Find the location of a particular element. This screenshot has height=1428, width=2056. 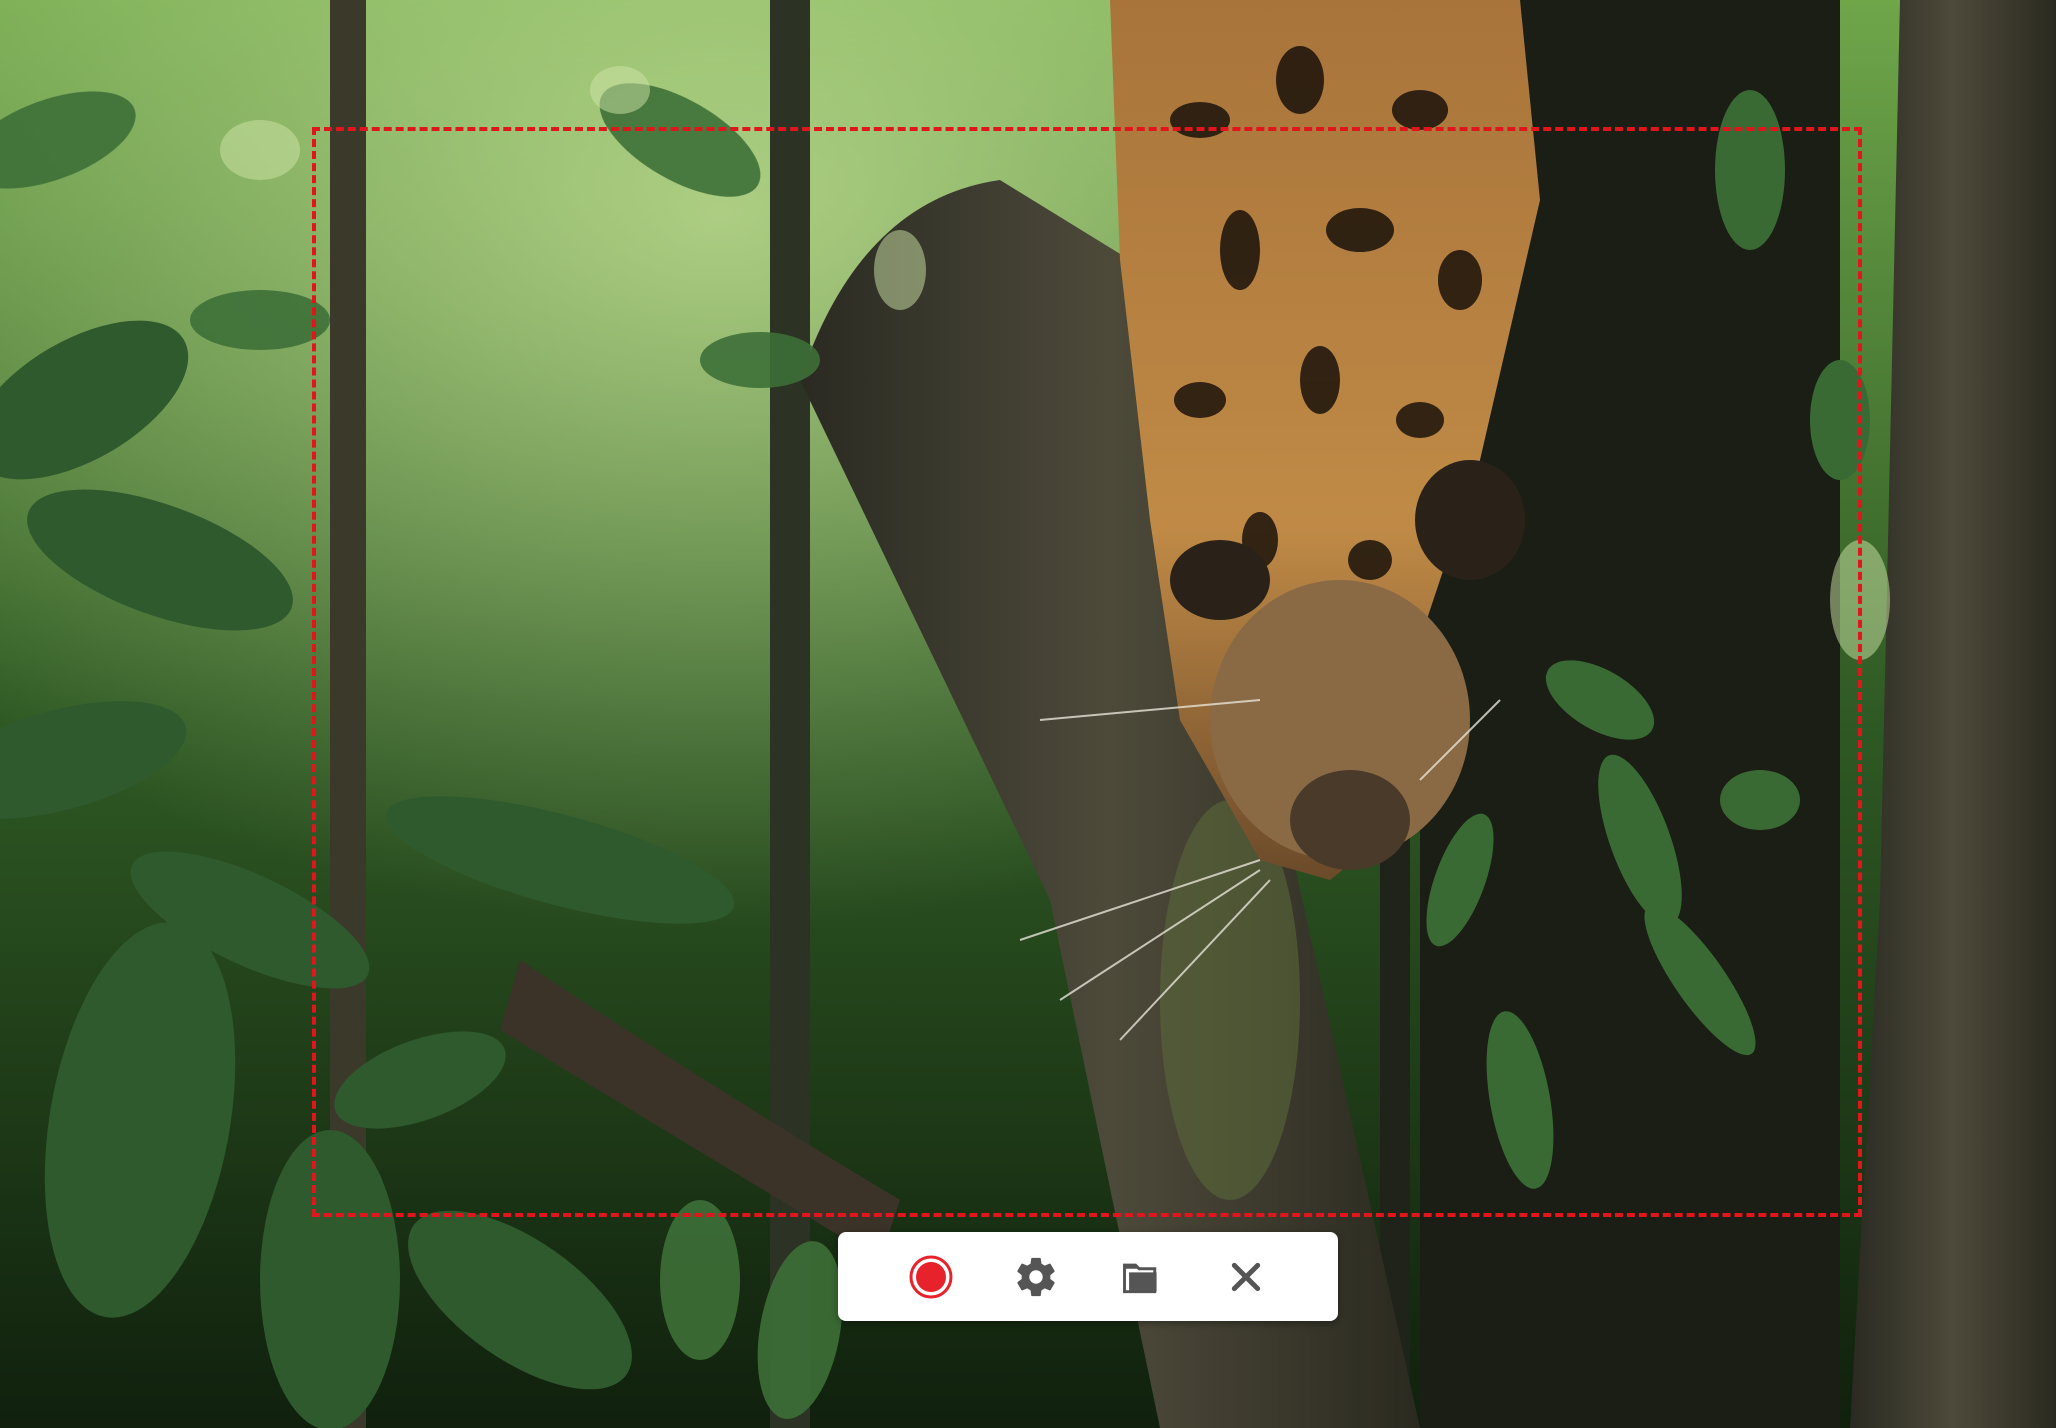

close-icon is located at coordinates (1246, 1277).